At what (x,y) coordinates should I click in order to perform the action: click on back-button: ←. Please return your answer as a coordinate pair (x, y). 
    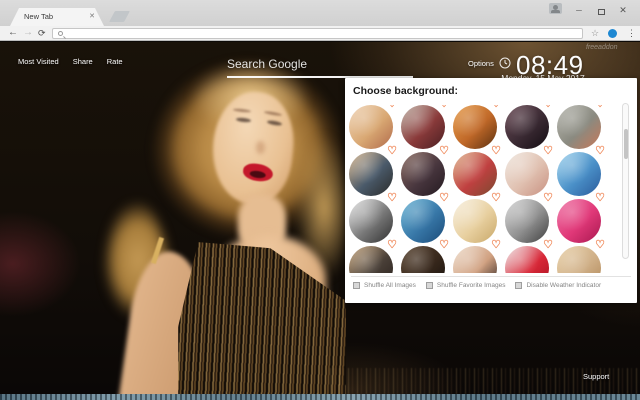
    Looking at the image, I should click on (13, 33).